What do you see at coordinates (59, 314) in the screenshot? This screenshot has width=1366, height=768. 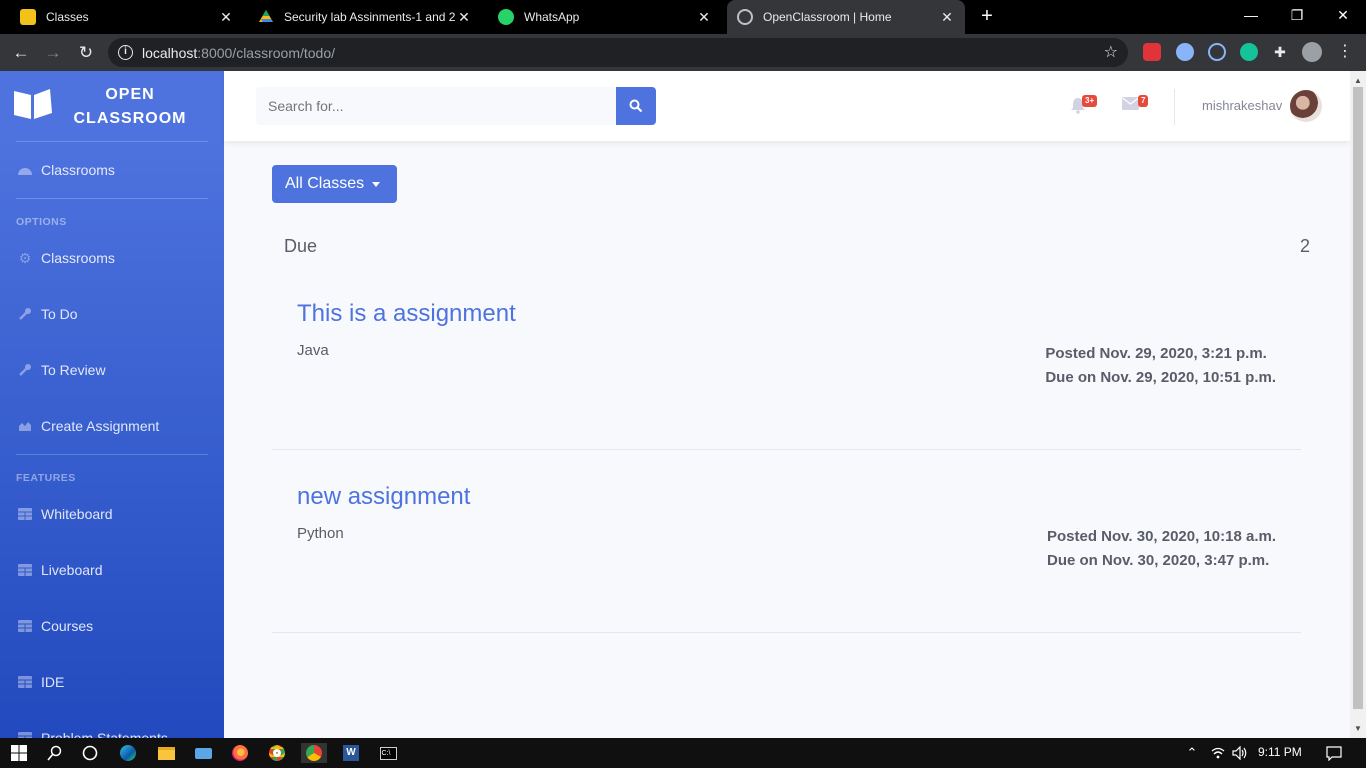 I see `sidebar-item-label: To Do` at bounding box center [59, 314].